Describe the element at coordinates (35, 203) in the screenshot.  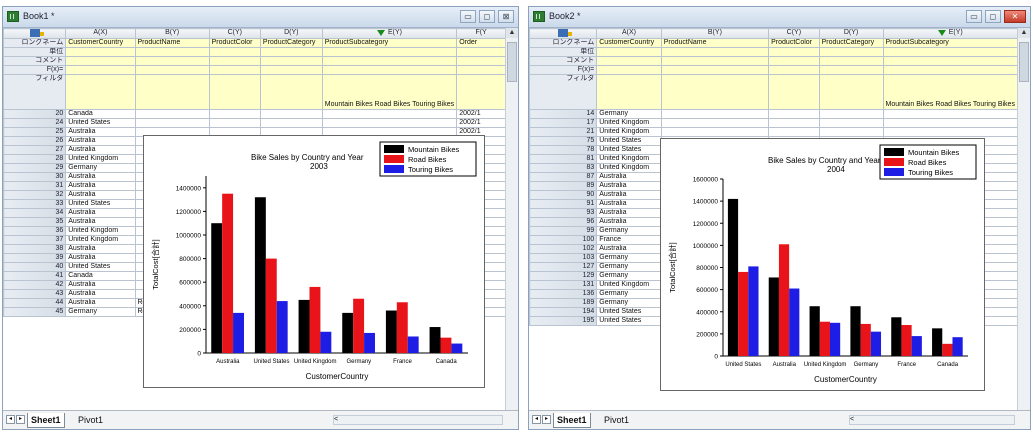
I see `row-number: 33` at that location.